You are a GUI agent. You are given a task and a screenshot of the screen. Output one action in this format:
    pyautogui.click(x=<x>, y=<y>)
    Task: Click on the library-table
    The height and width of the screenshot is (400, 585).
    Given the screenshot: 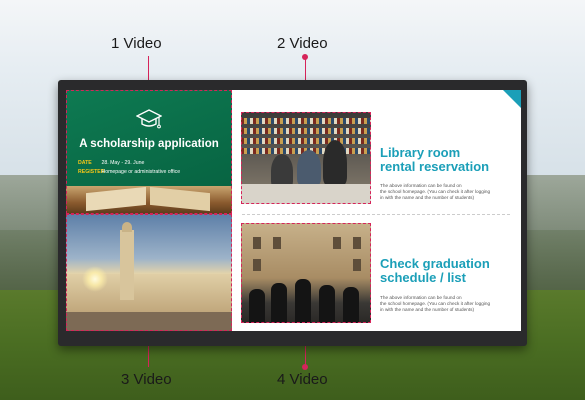 What is the action you would take?
    pyautogui.click(x=306, y=194)
    